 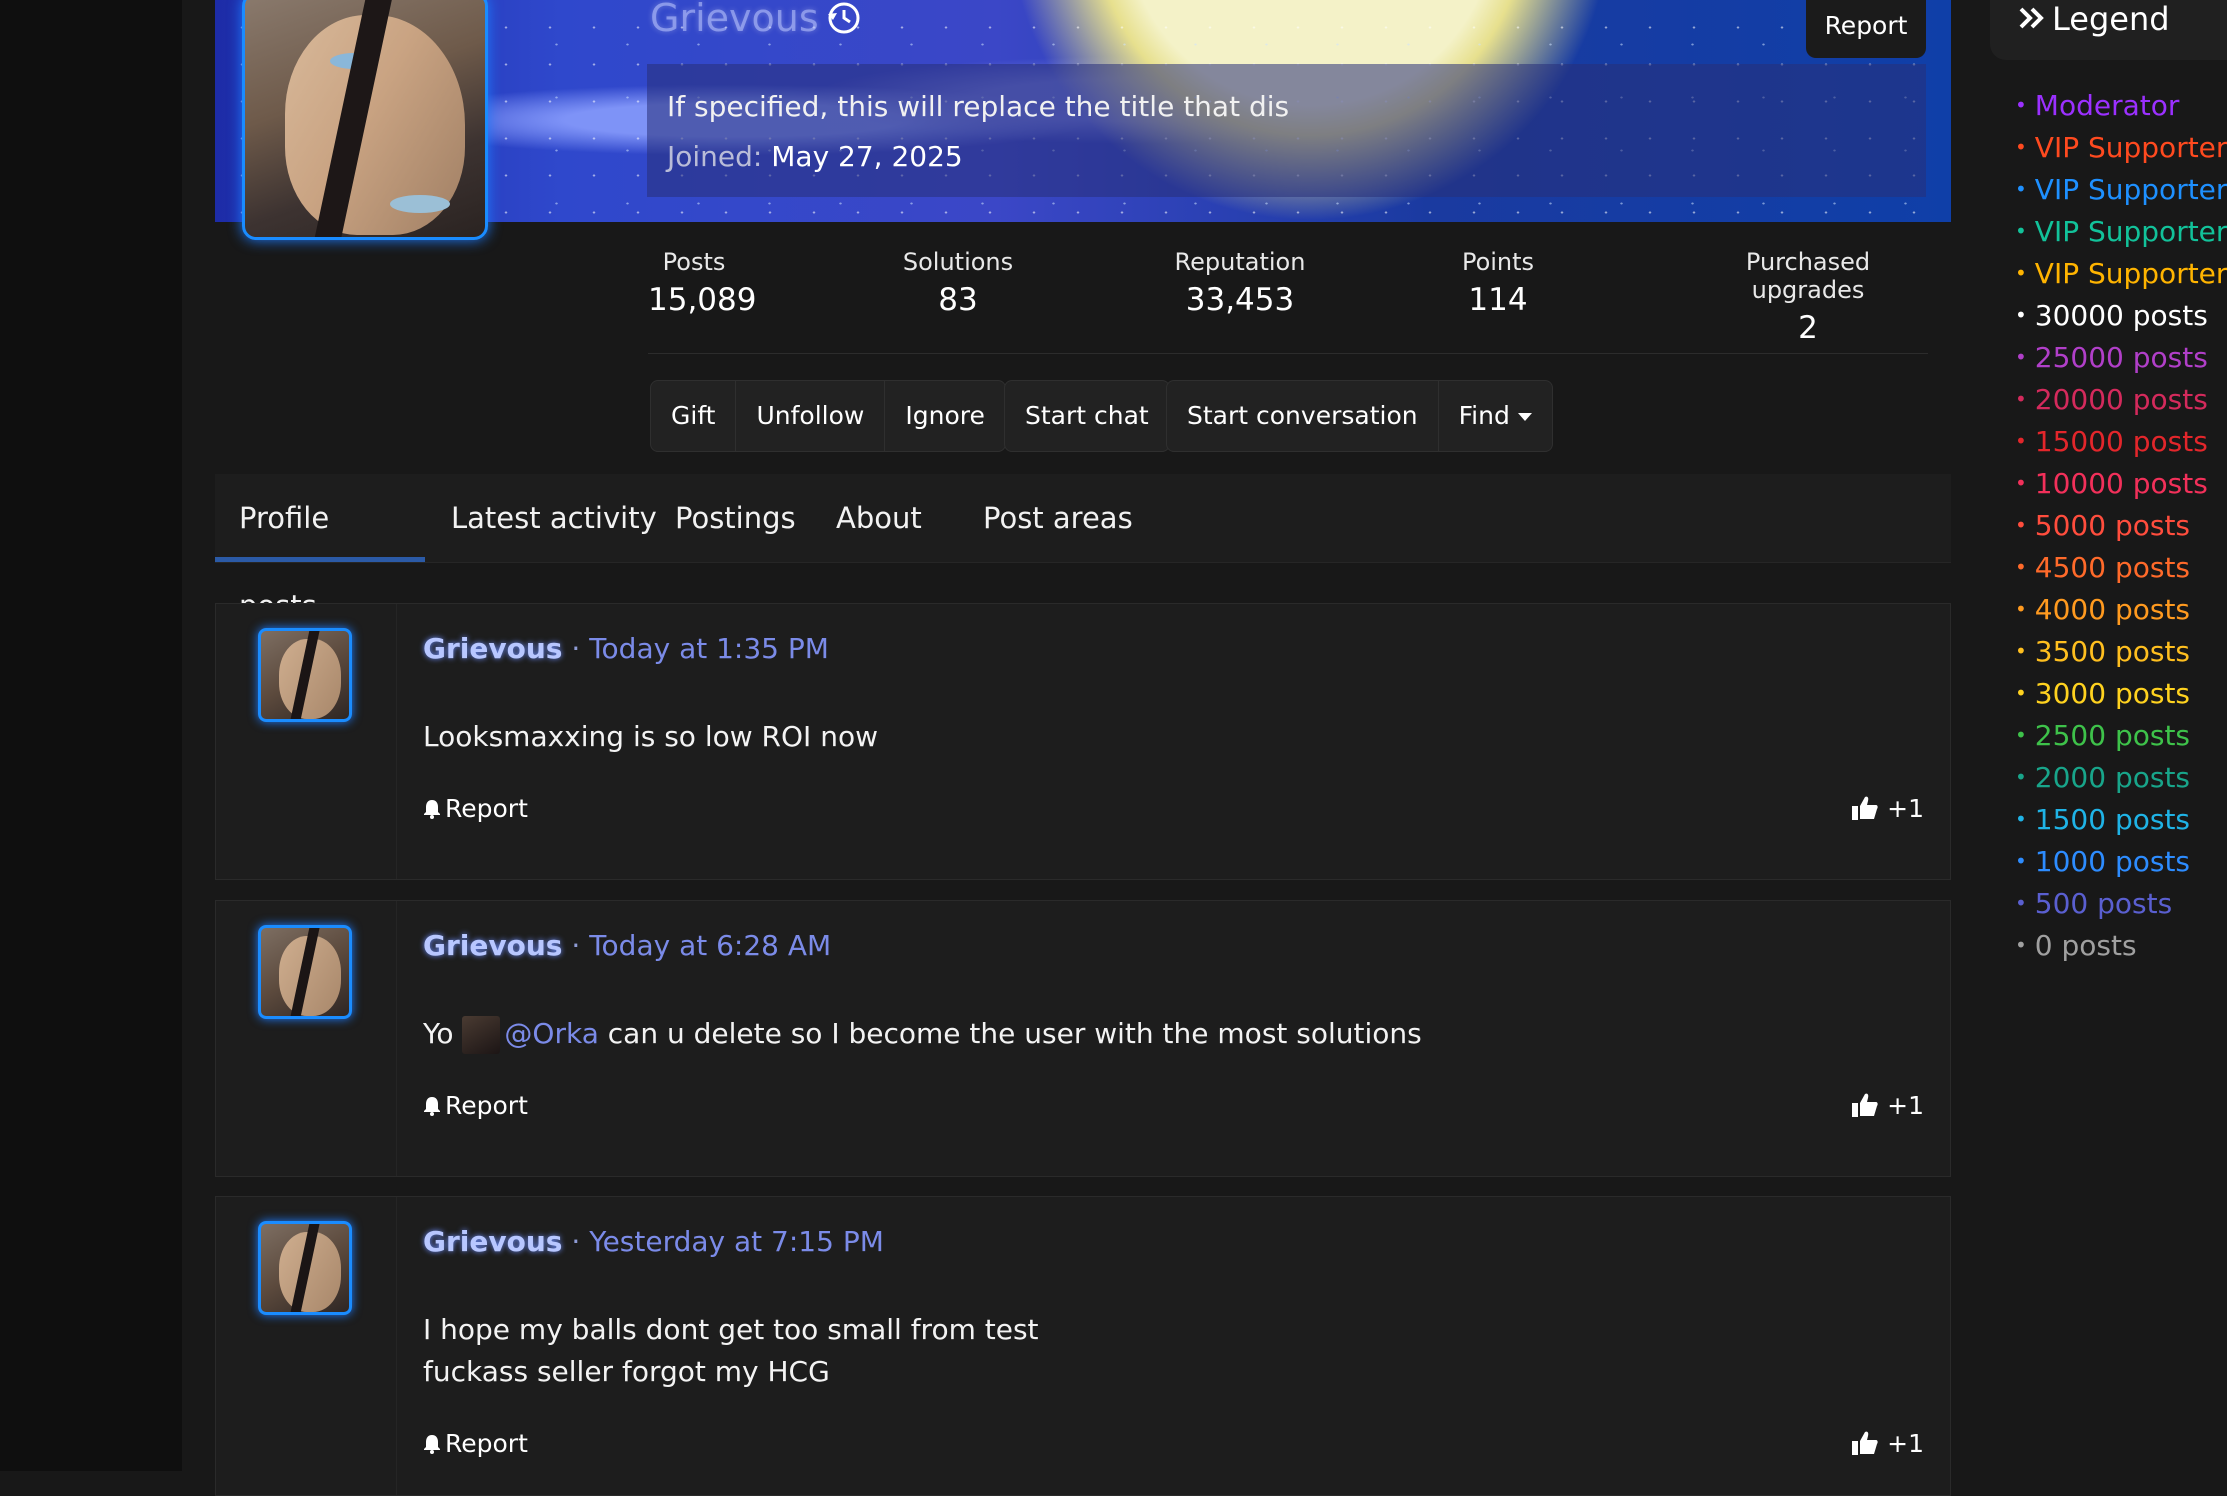 What do you see at coordinates (715, 156) in the screenshot?
I see `joined-label: Joined:` at bounding box center [715, 156].